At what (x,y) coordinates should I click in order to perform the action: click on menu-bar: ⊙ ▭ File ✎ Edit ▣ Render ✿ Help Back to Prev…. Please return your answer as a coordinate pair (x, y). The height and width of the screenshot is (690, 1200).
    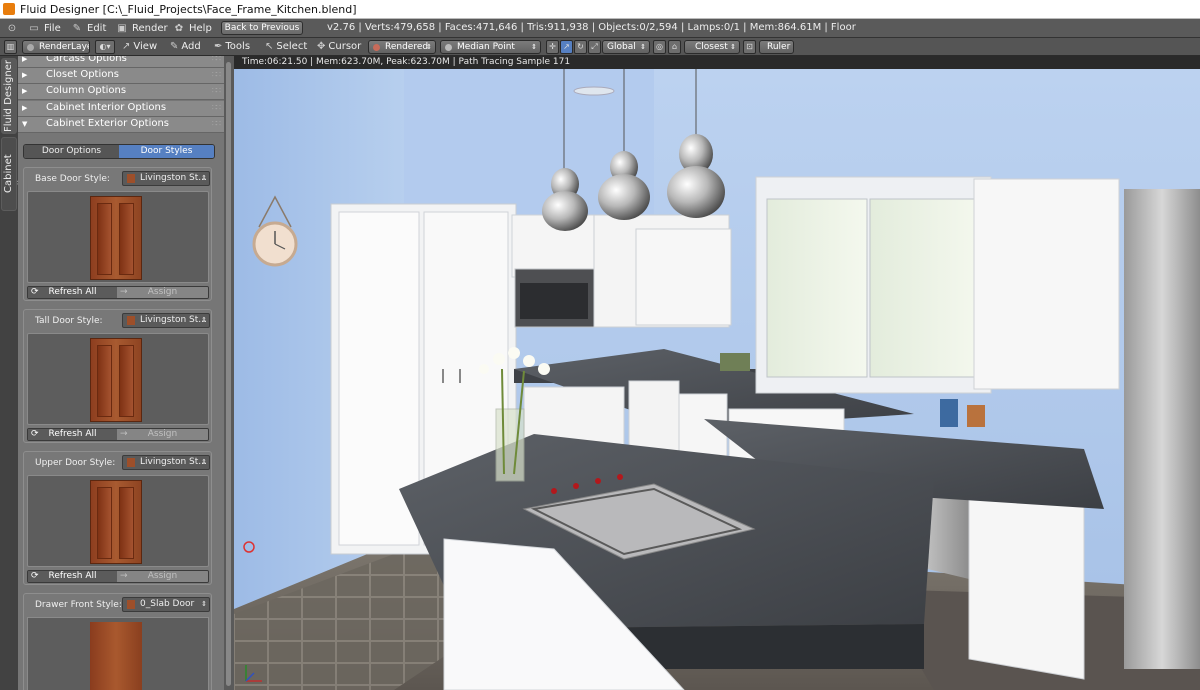
    Looking at the image, I should click on (600, 28).